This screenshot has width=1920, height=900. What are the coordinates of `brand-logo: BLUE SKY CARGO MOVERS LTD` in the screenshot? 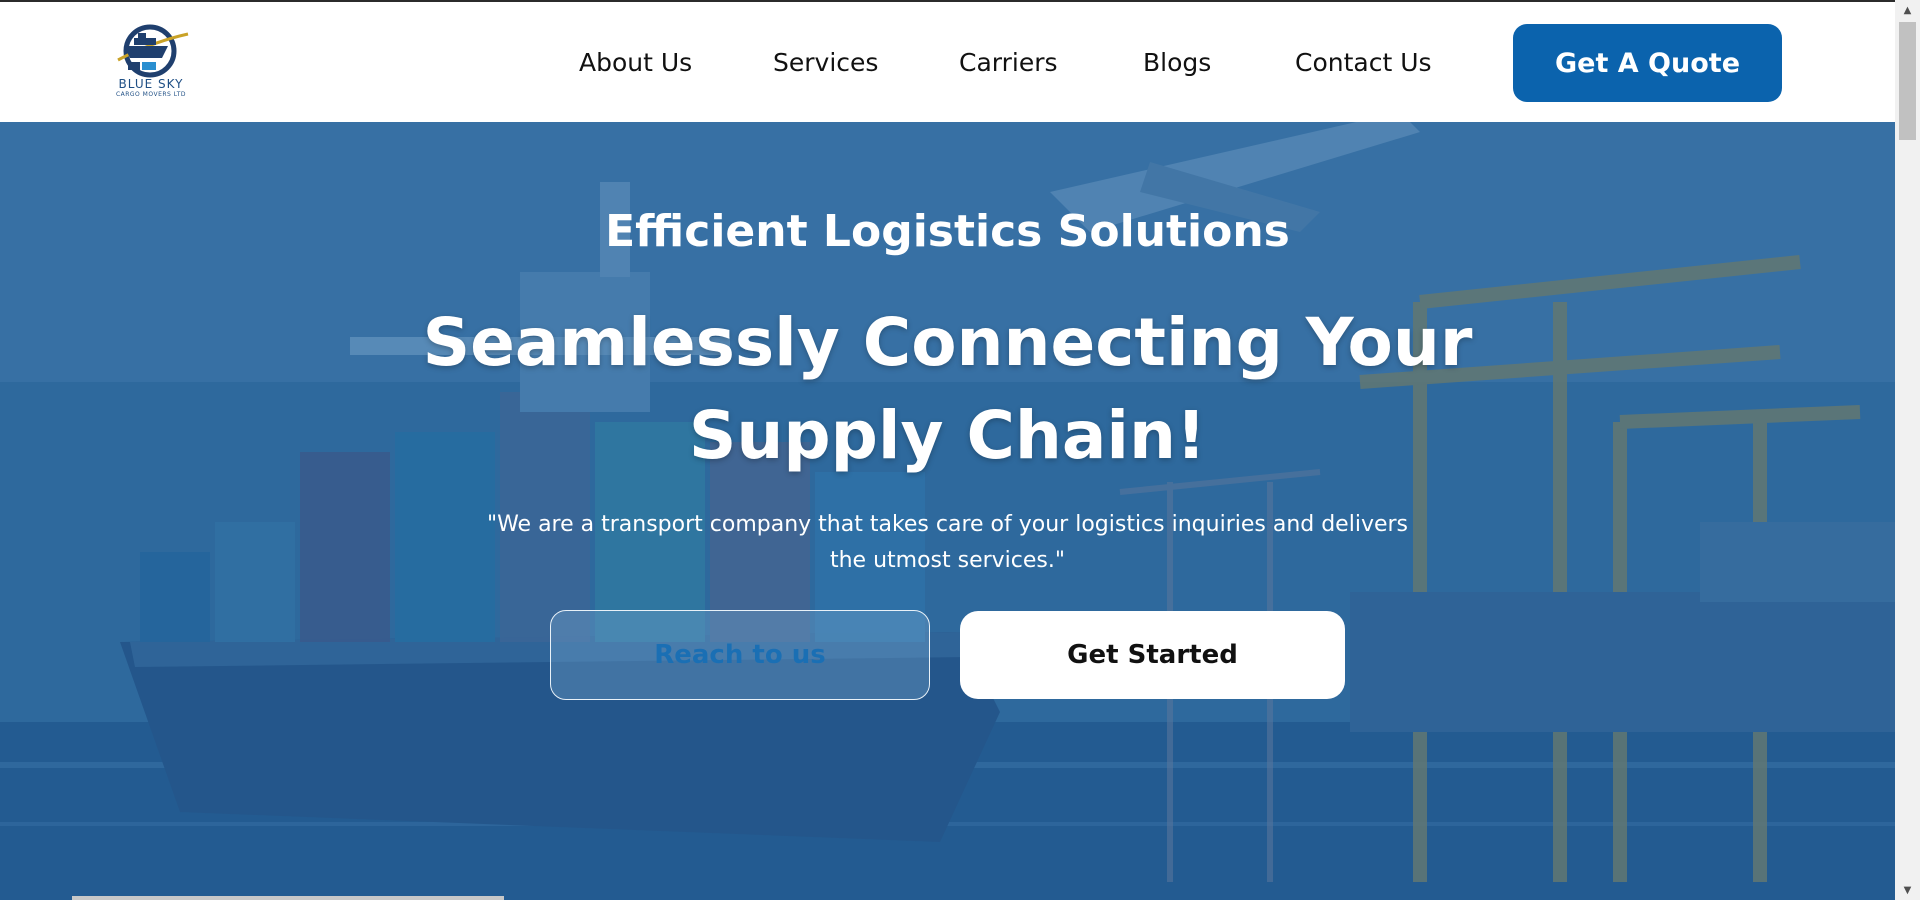 It's located at (151, 65).